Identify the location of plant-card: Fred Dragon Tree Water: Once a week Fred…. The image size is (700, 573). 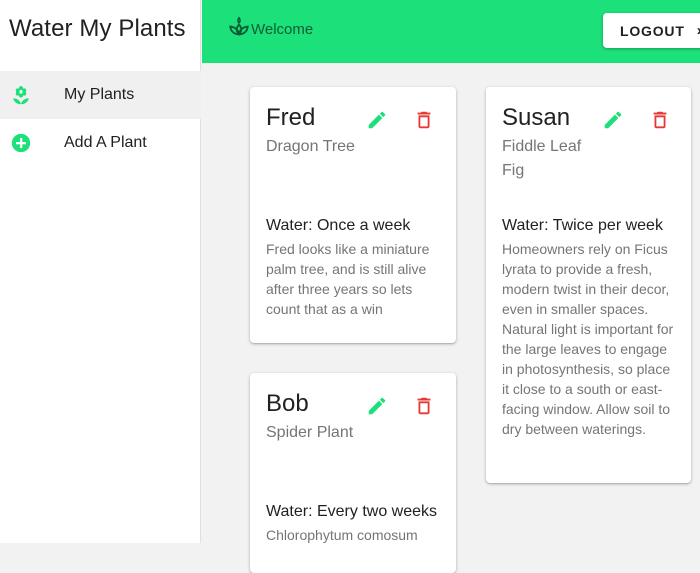
(353, 215).